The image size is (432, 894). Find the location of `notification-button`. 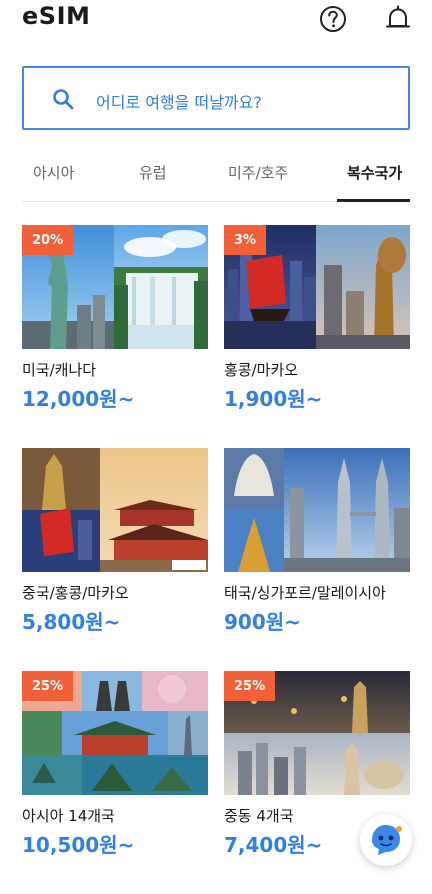

notification-button is located at coordinates (398, 19).